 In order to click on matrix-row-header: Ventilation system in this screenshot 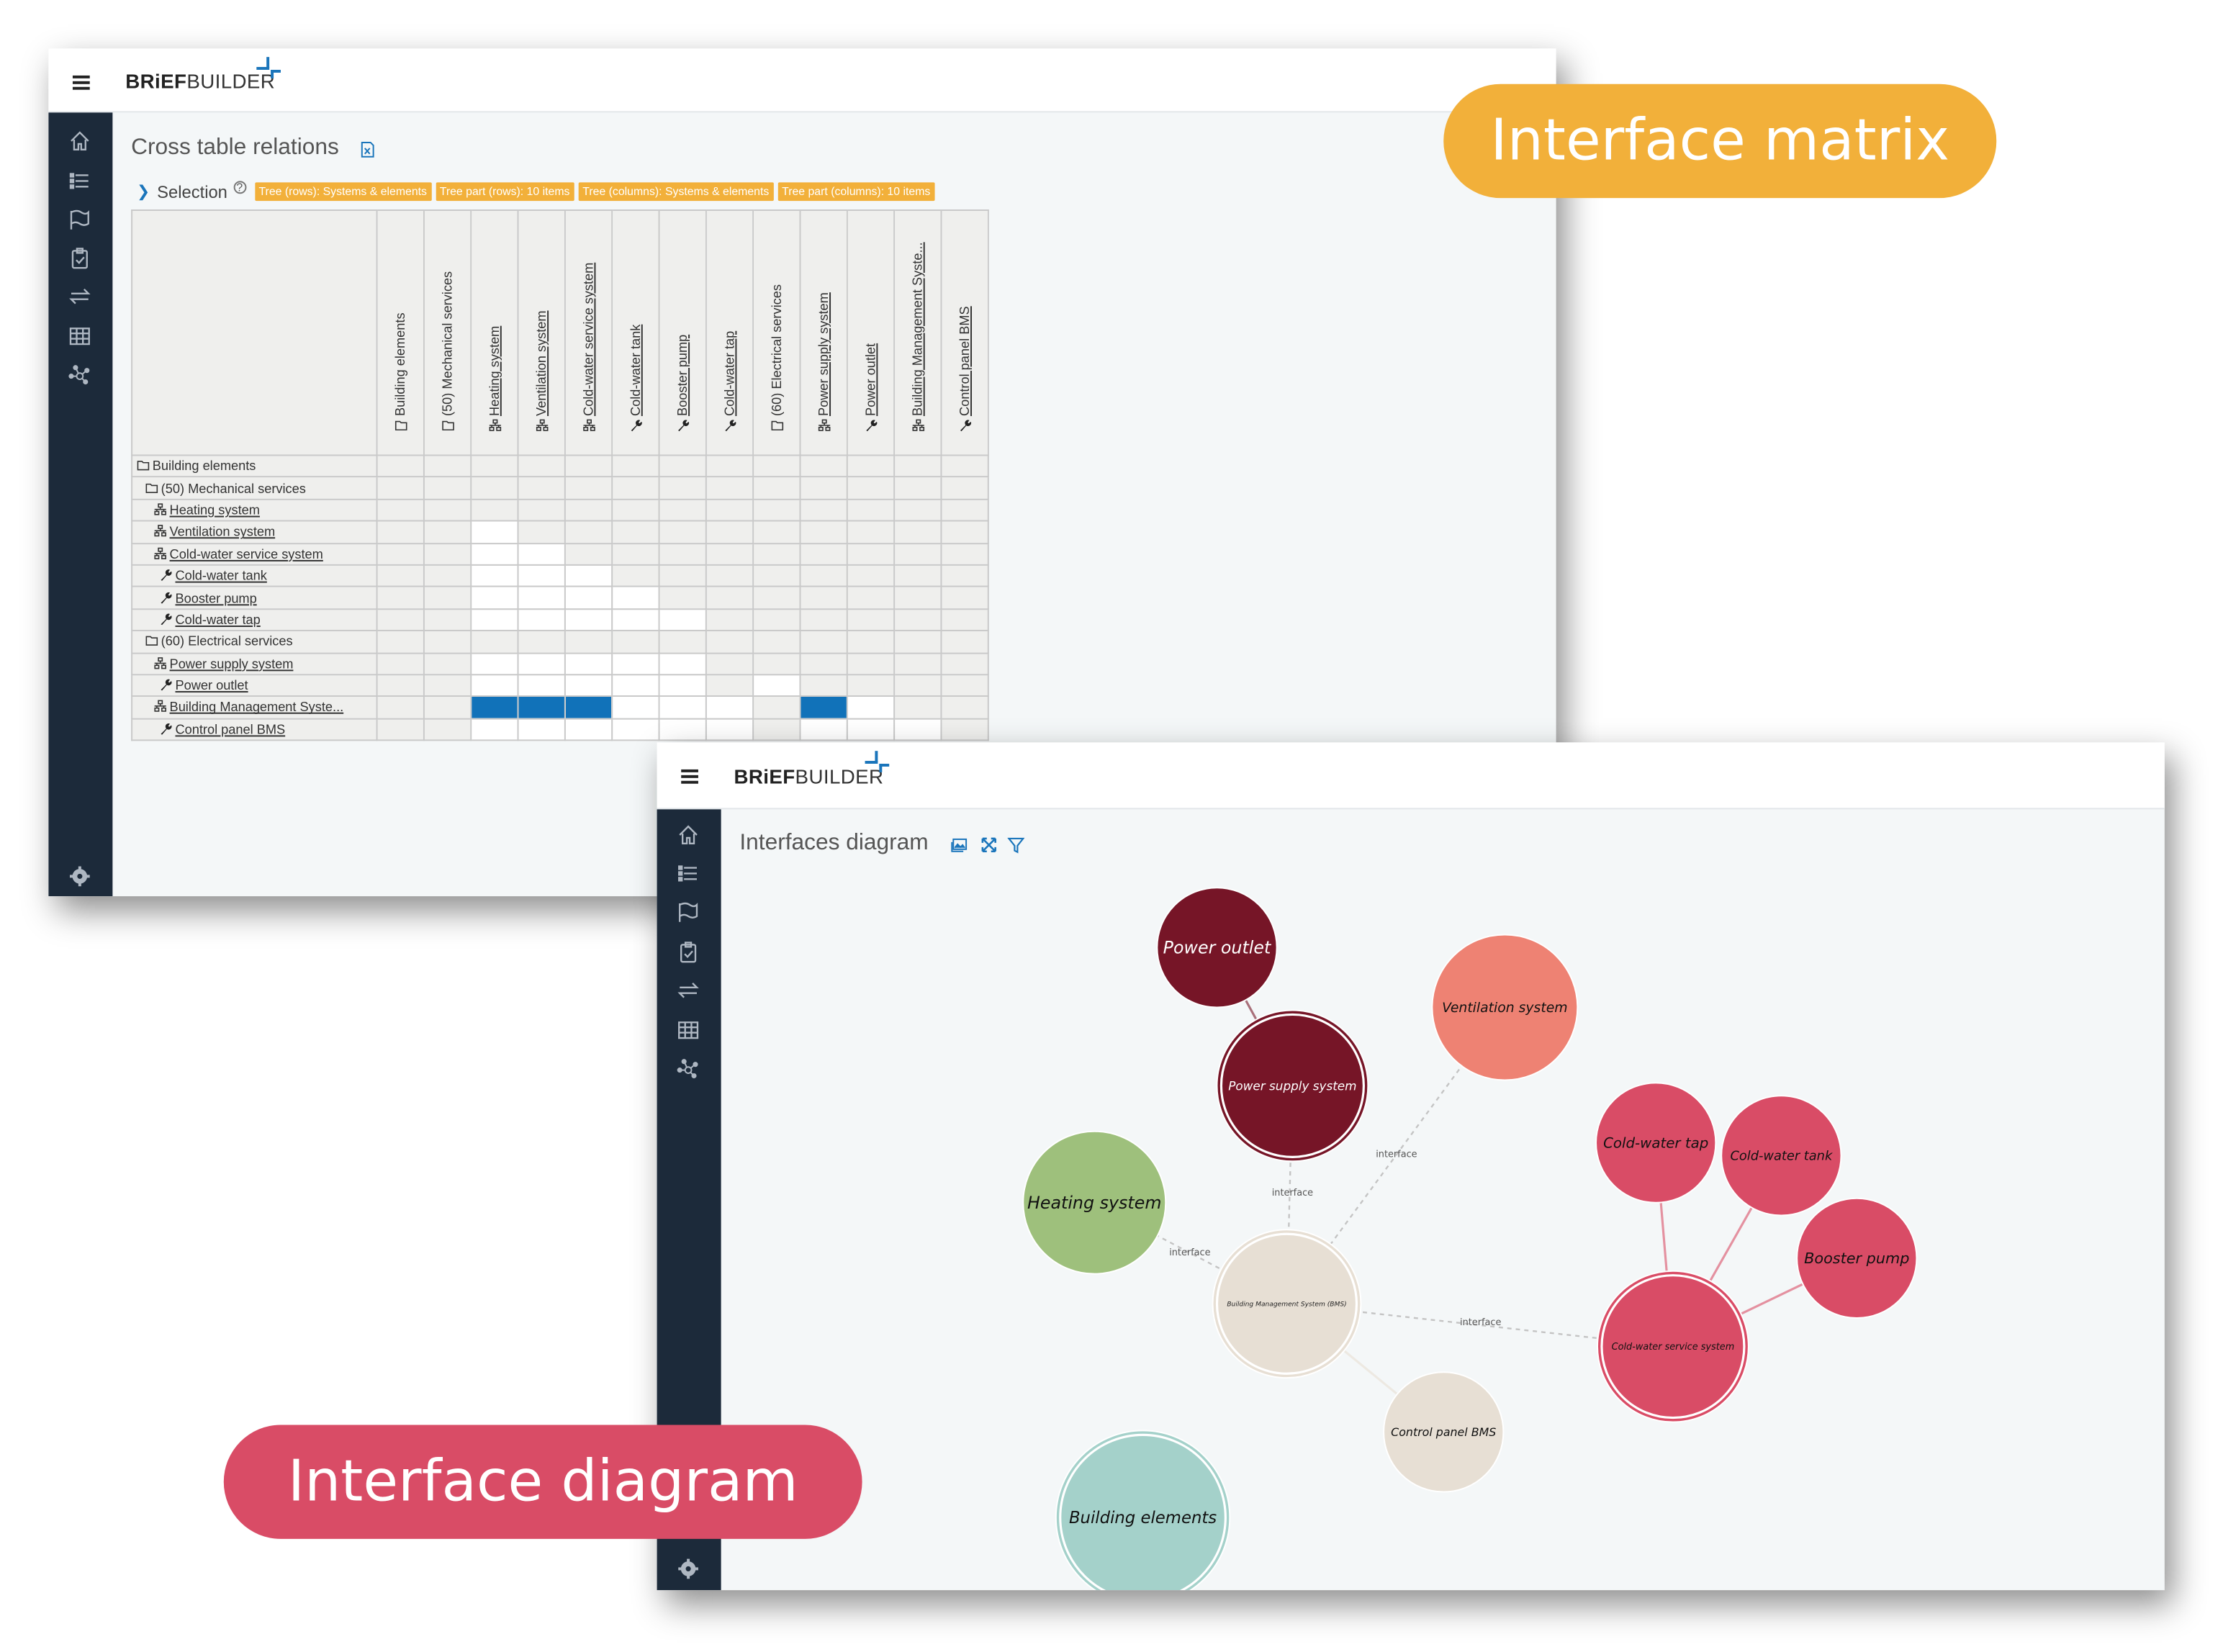, I will do `click(255, 532)`.